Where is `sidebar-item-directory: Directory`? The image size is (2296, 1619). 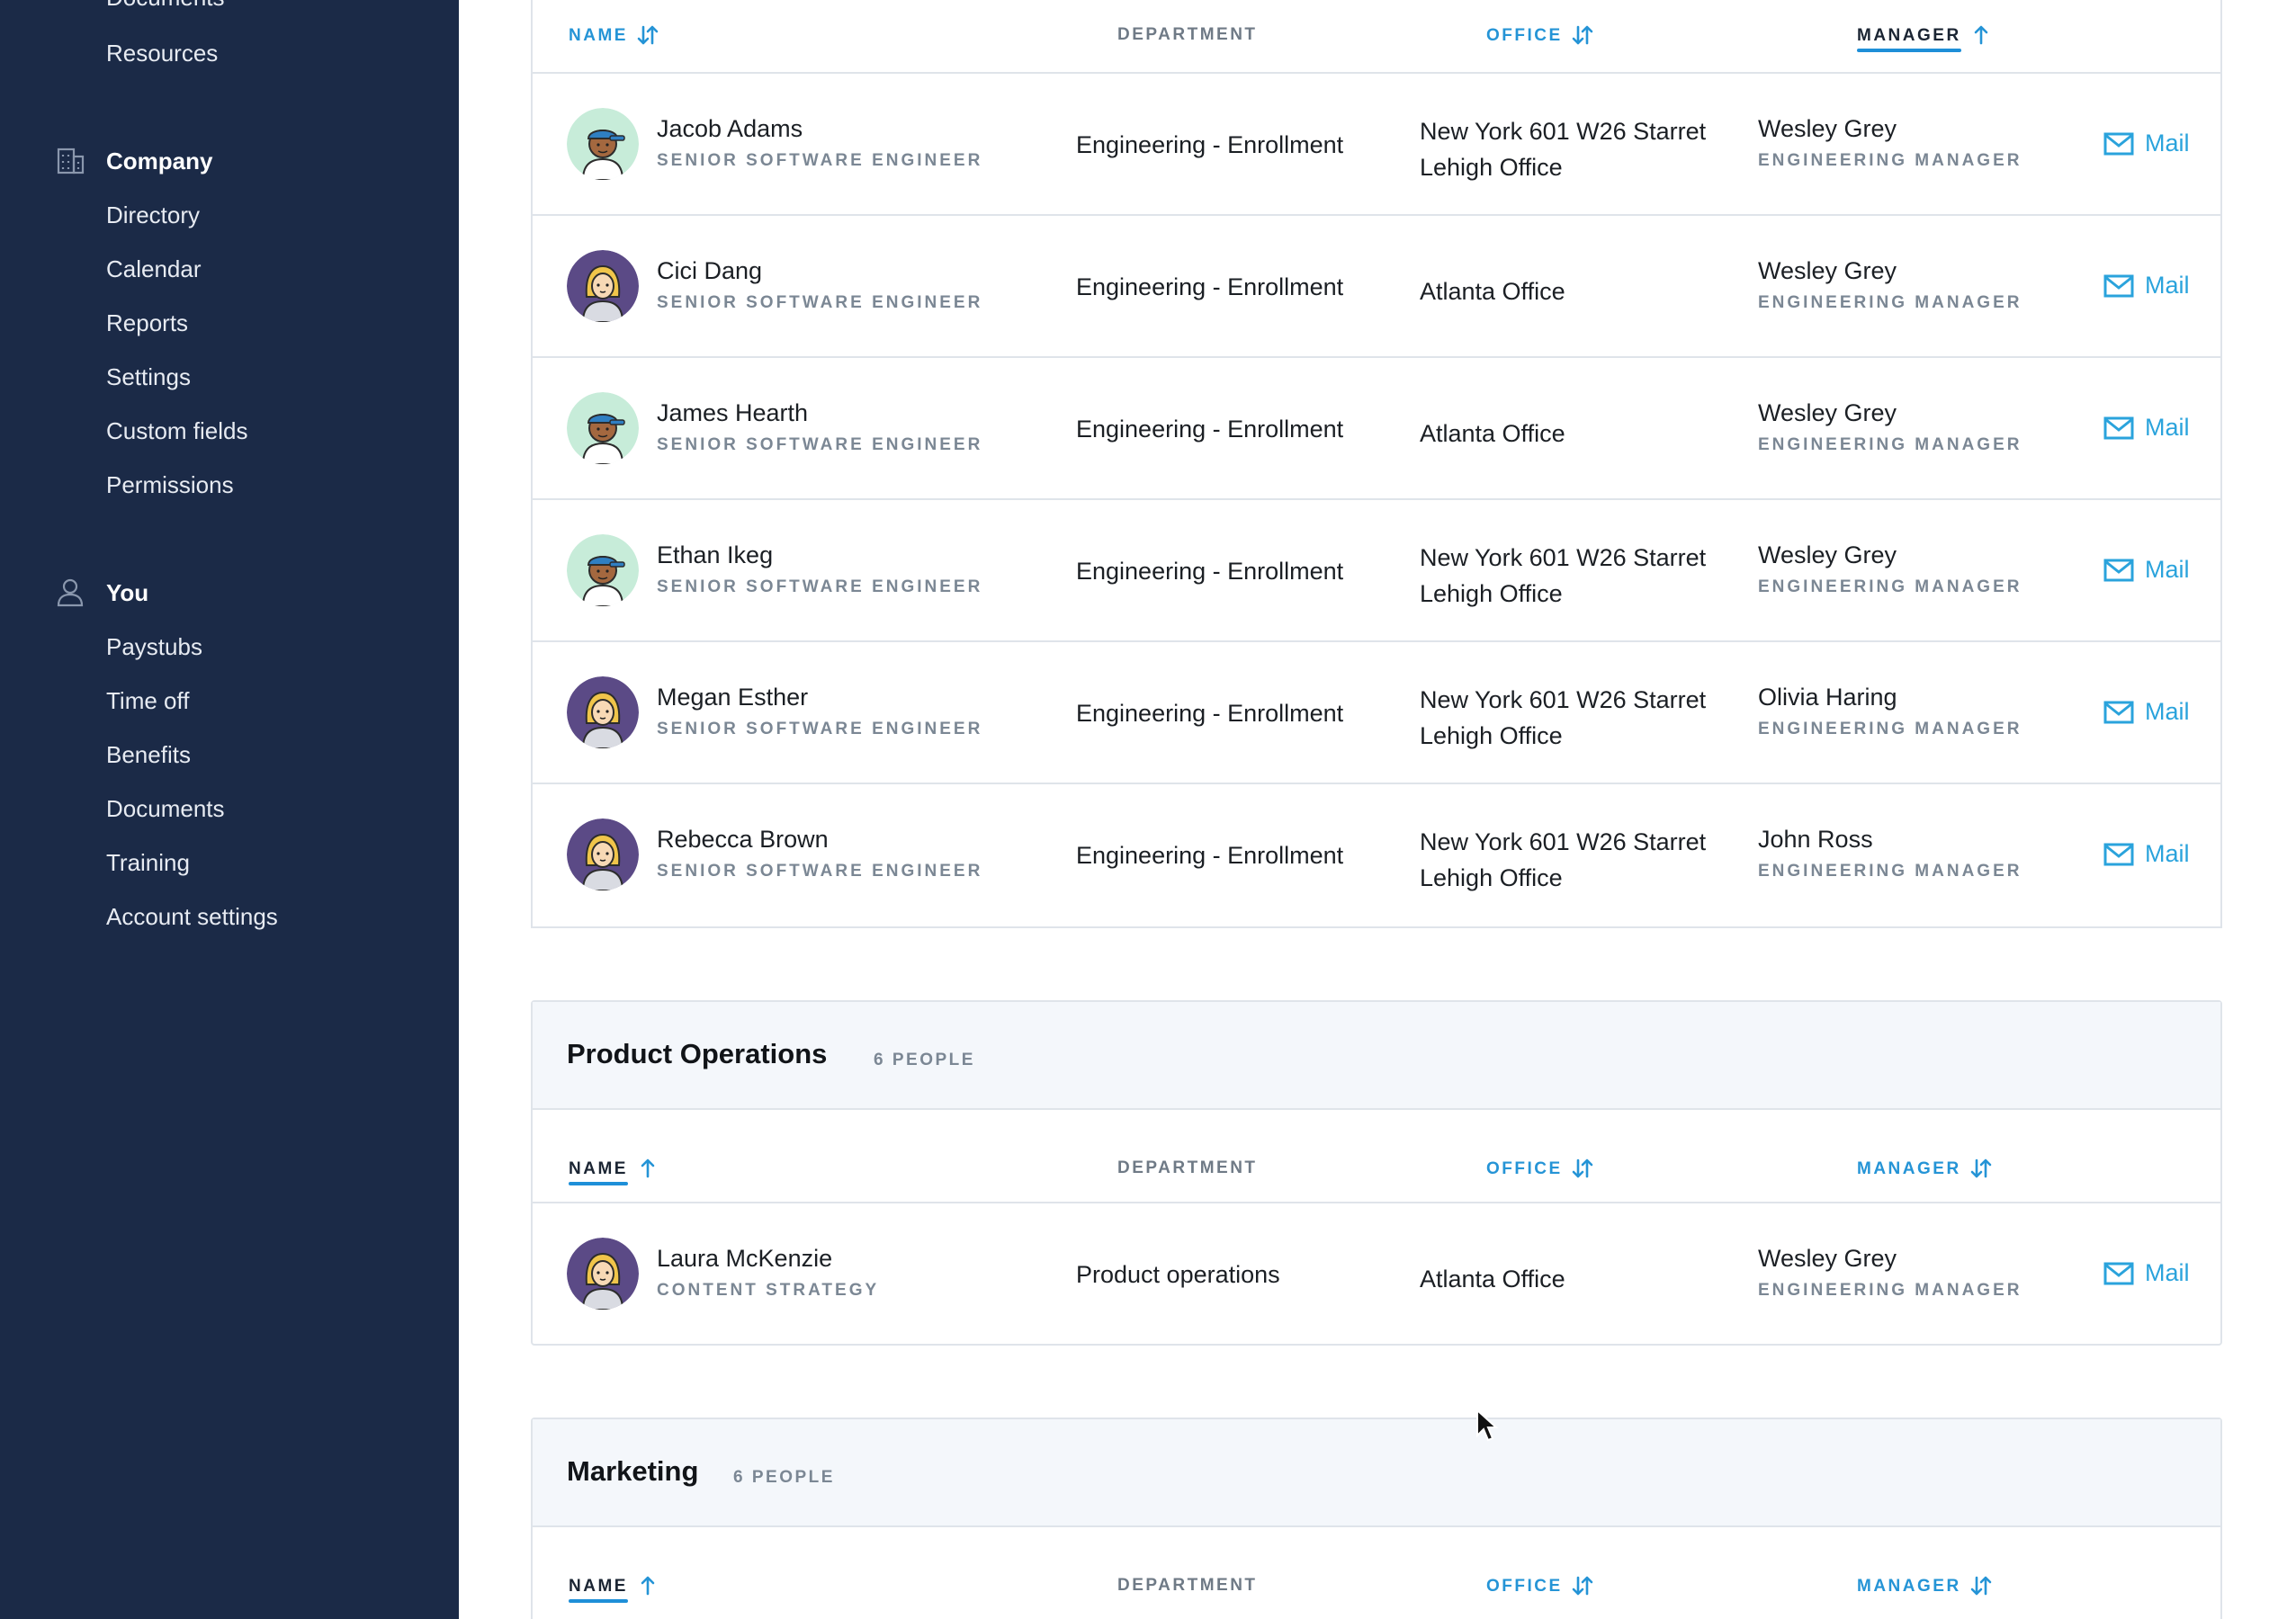
sidebar-item-directory: Directory is located at coordinates (153, 215).